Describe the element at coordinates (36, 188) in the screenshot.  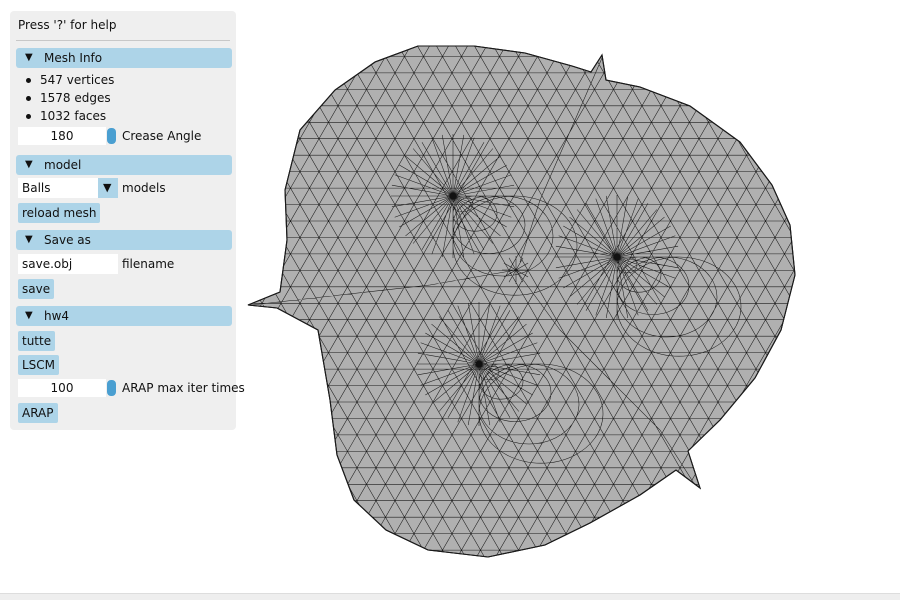
I see `model-select-value: Balls` at that location.